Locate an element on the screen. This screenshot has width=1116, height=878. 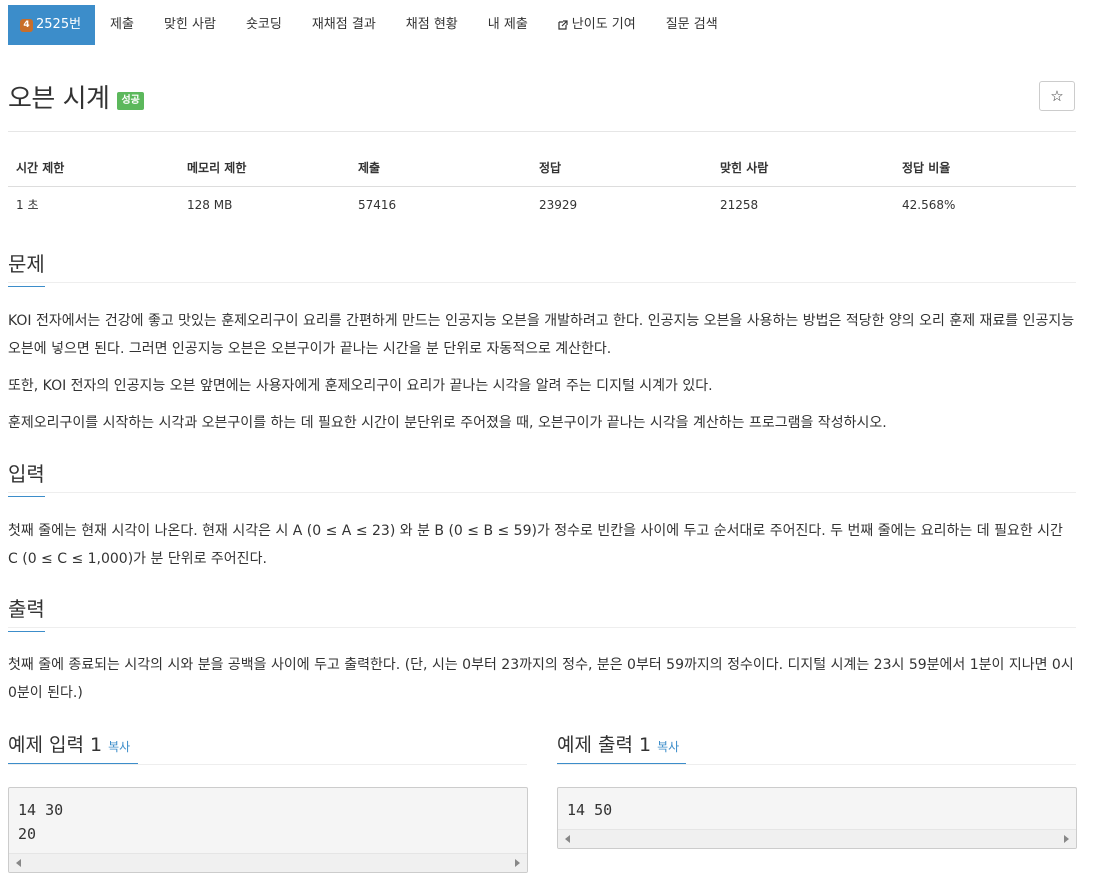
value-memory-limit: 128 MB is located at coordinates (210, 205).